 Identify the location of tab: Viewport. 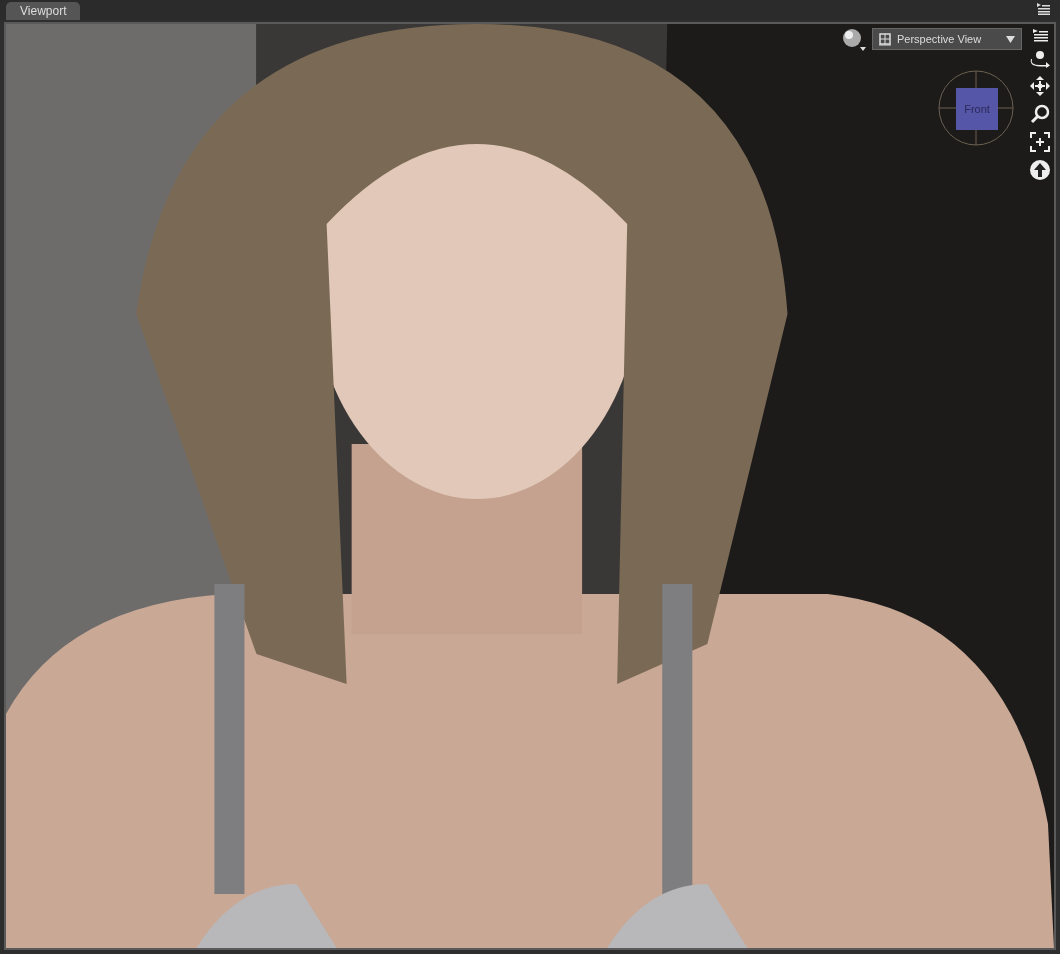
(43, 11).